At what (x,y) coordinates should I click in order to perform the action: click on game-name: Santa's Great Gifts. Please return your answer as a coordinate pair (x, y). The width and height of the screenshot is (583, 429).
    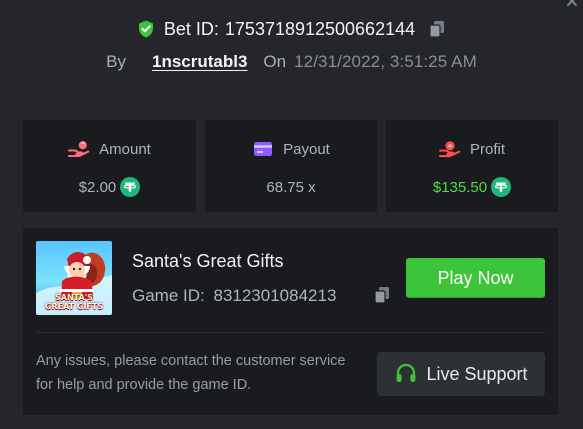
    Looking at the image, I should click on (208, 261).